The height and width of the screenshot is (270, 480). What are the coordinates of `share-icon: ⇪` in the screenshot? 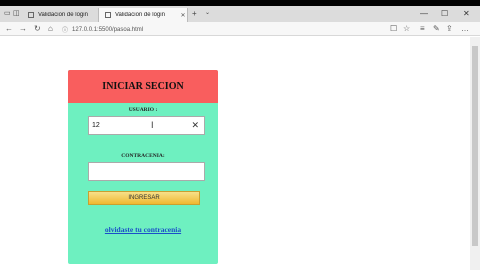 It's located at (449, 28).